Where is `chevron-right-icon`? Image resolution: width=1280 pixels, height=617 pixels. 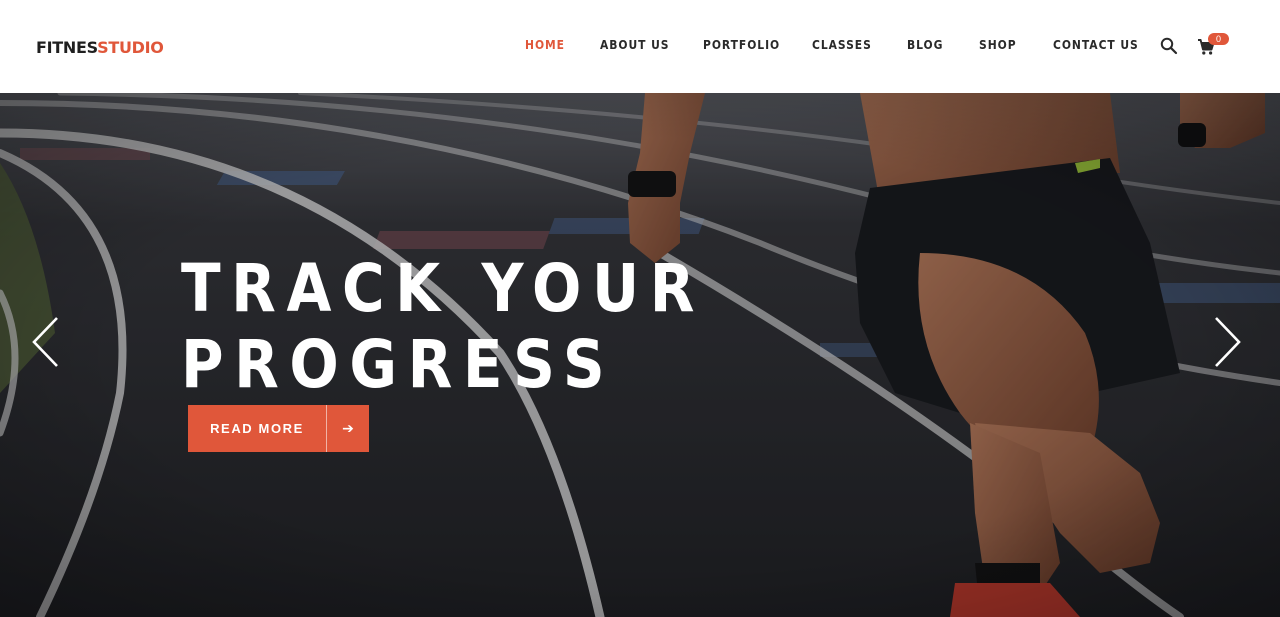 chevron-right-icon is located at coordinates (1228, 342).